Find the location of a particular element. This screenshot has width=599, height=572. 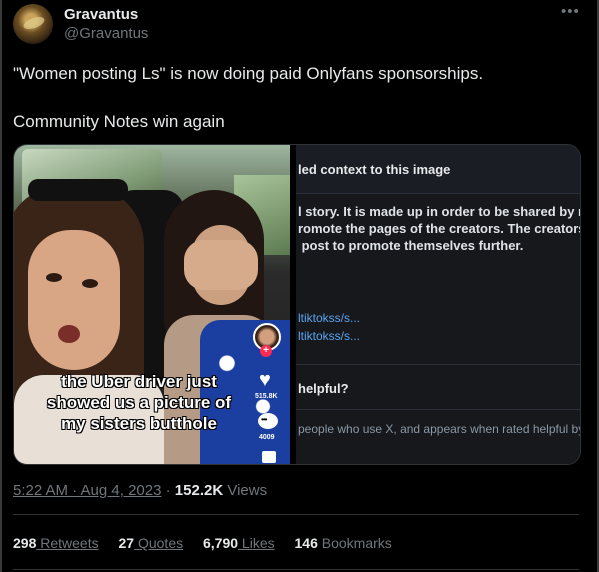

tiktok-follow-icon: + is located at coordinates (266, 351).